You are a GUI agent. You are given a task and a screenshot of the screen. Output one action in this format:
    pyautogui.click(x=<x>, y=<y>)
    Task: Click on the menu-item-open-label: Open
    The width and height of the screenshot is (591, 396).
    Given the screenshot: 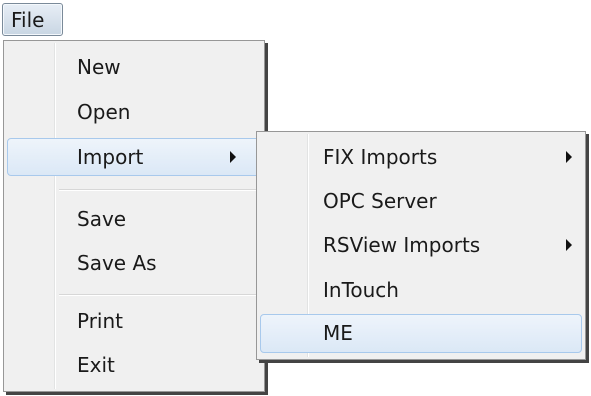 What is the action you would take?
    pyautogui.click(x=104, y=112)
    